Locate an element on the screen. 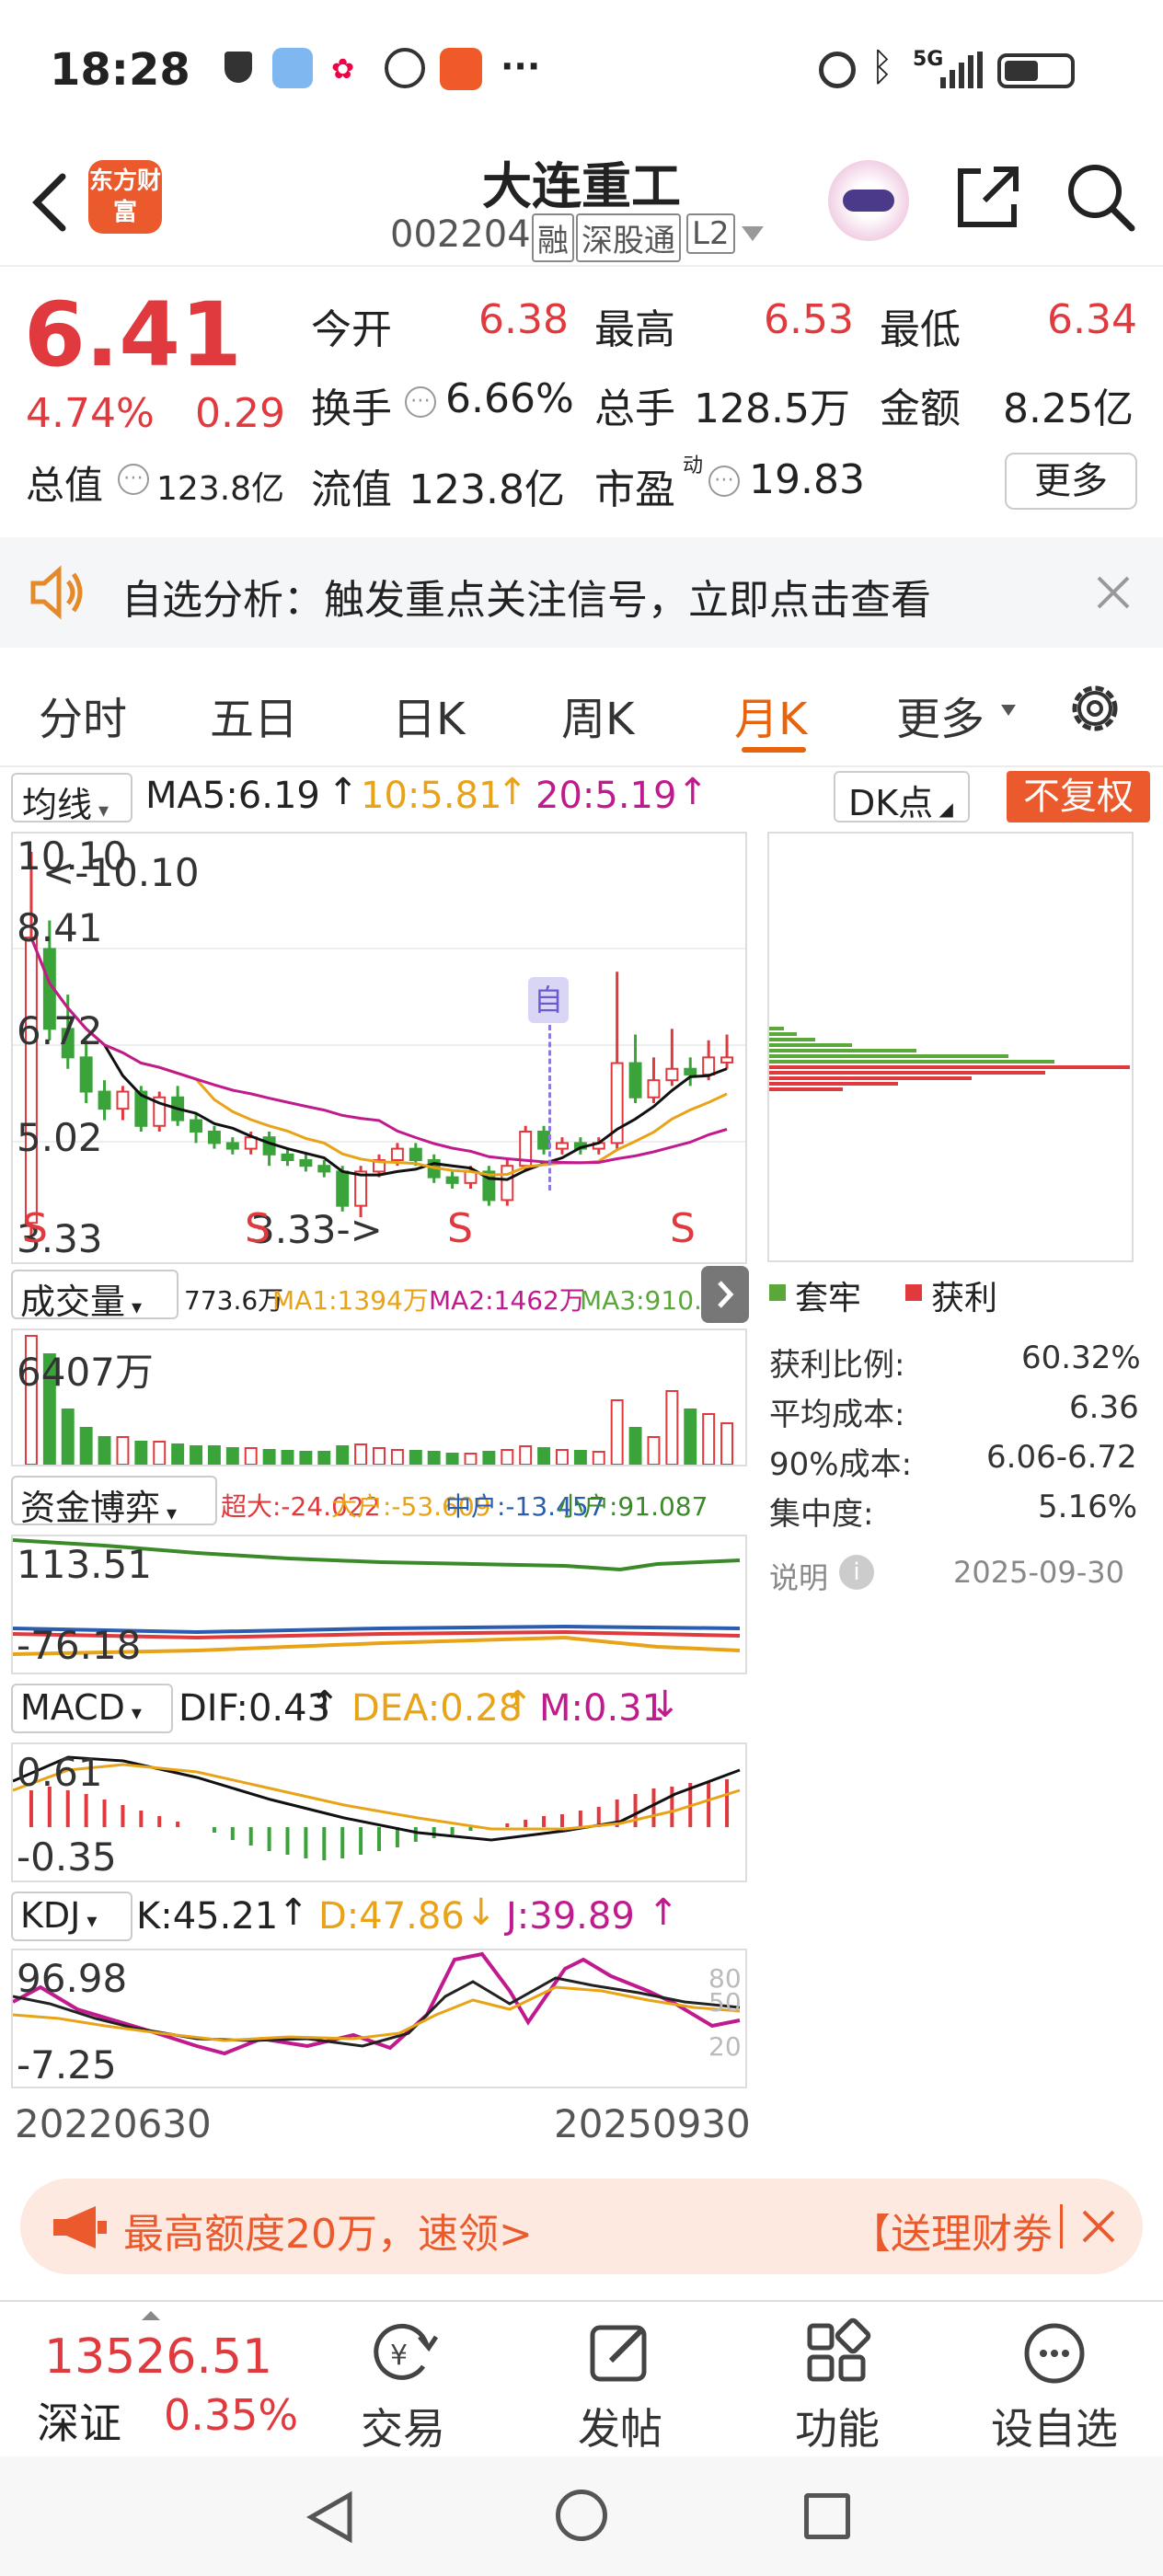  chip-row-label: 集中度: is located at coordinates (822, 1514).